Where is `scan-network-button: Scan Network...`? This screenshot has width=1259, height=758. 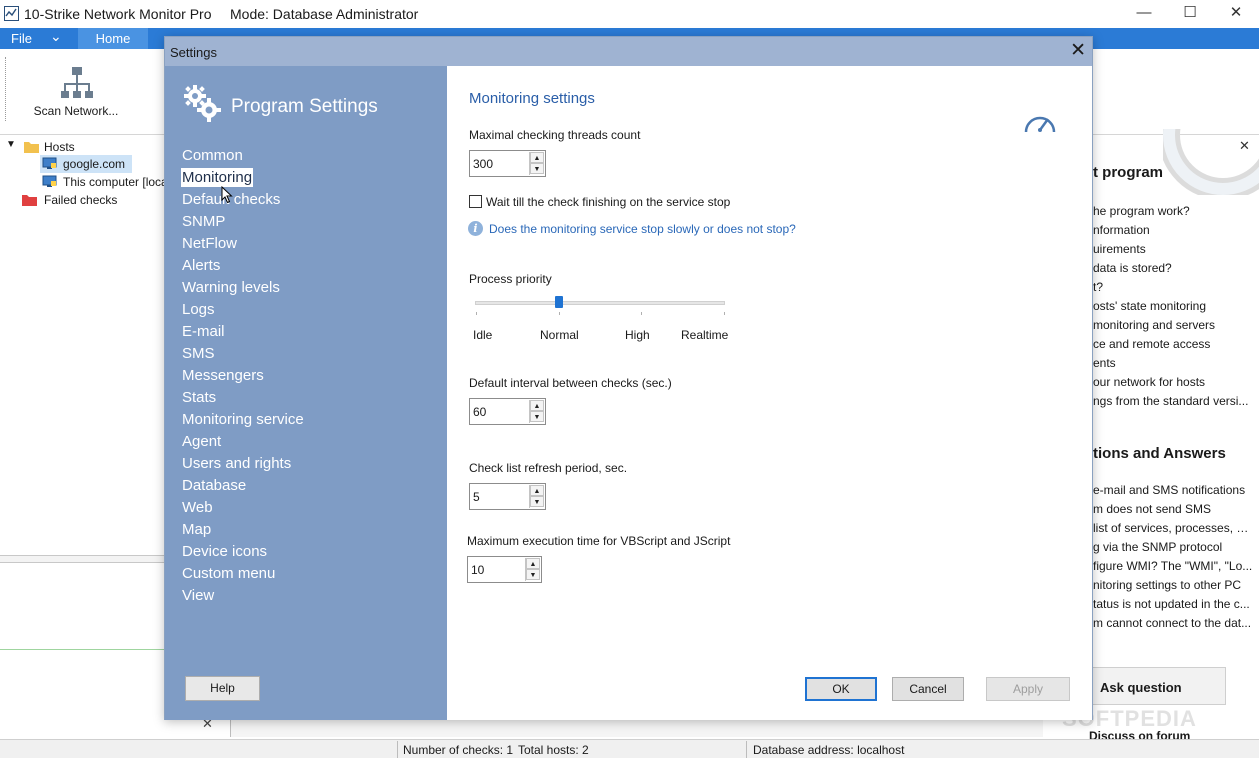 scan-network-button: Scan Network... is located at coordinates (76, 91).